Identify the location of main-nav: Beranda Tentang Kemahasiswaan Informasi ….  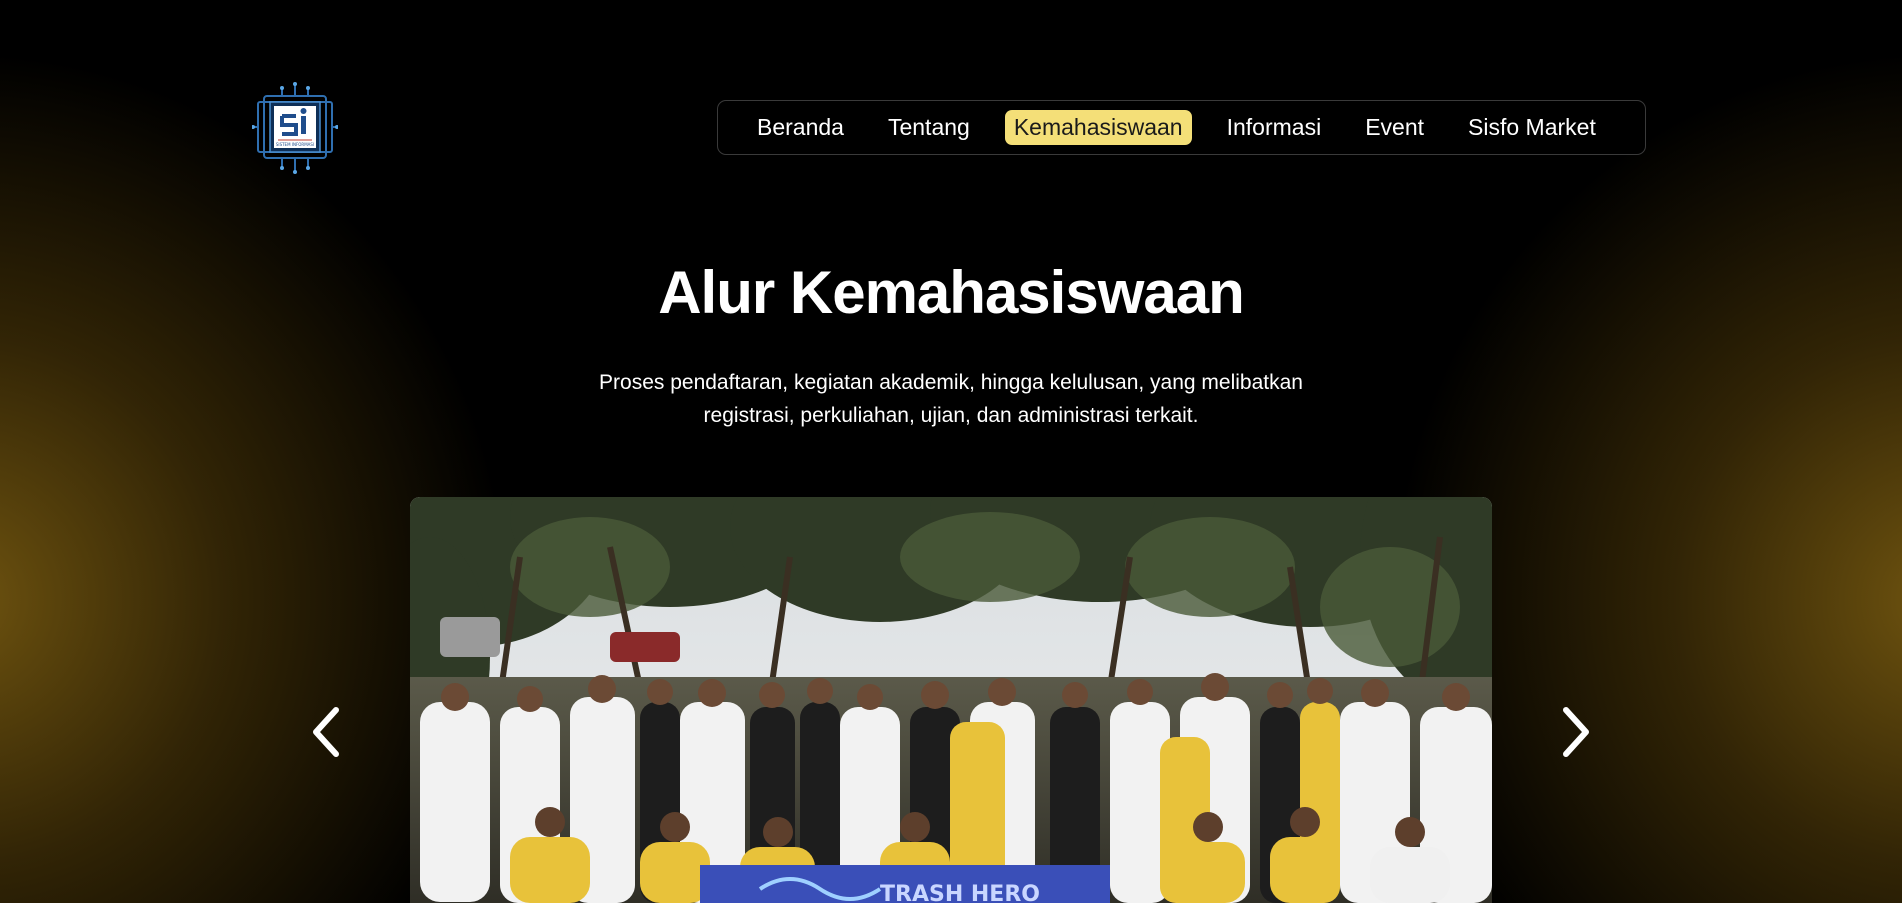
(1181, 127).